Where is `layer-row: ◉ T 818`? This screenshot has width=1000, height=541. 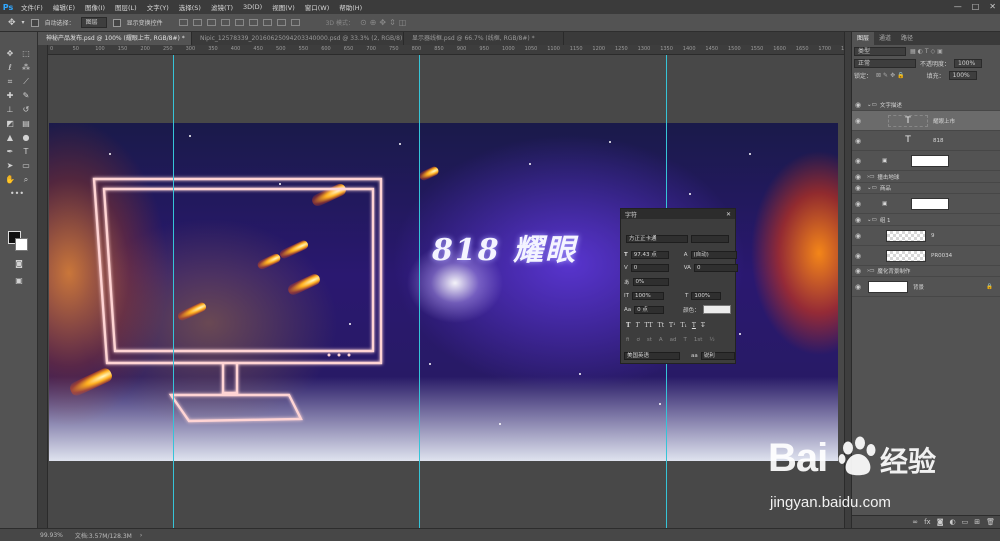
layer-row: ◉ T 818 is located at coordinates (926, 141).